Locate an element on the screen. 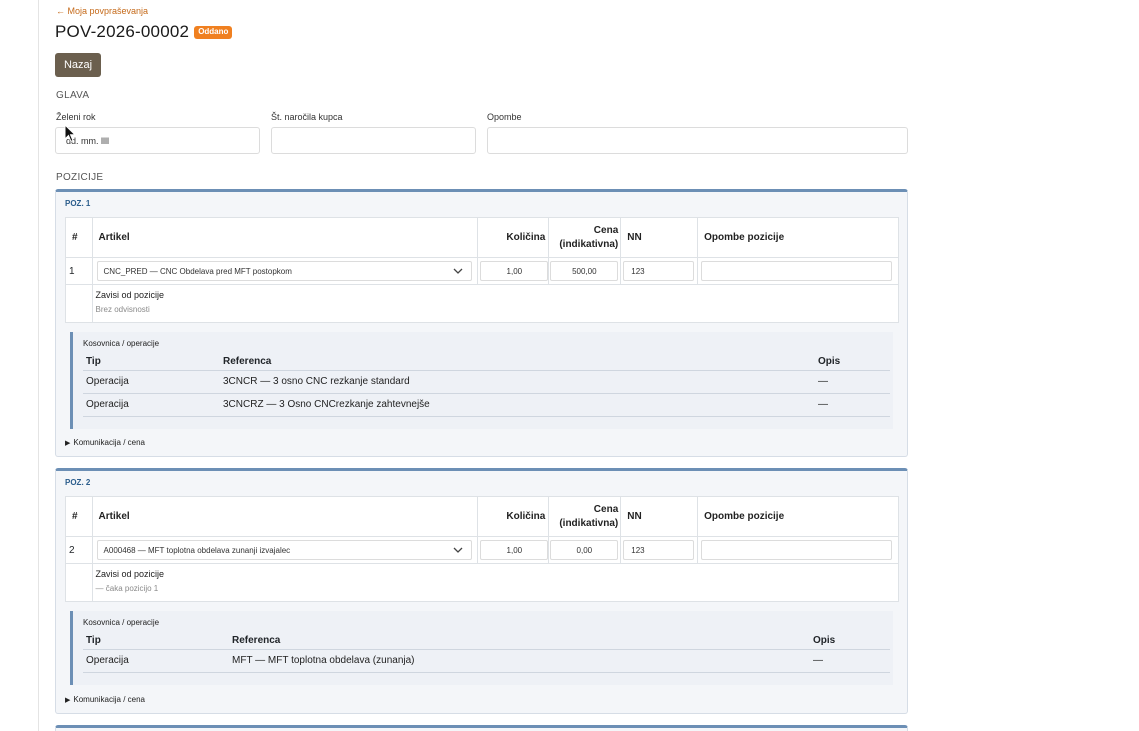  bom-ref: MFT — MFT toplotna obdelava (zunanja) is located at coordinates (519, 661).